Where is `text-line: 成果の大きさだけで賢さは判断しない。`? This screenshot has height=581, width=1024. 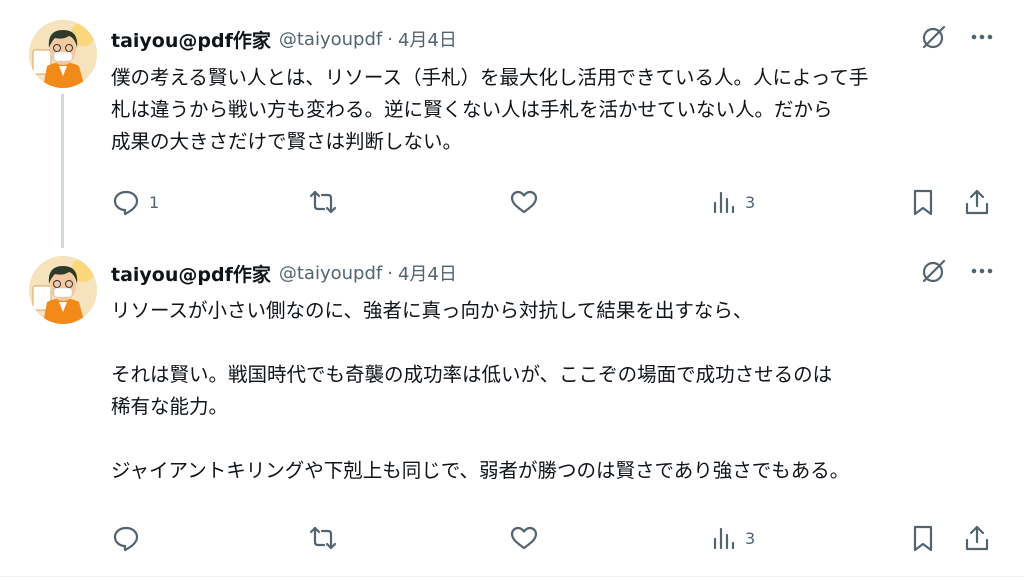 text-line: 成果の大きさだけで賢さは判断しない。 is located at coordinates (287, 141).